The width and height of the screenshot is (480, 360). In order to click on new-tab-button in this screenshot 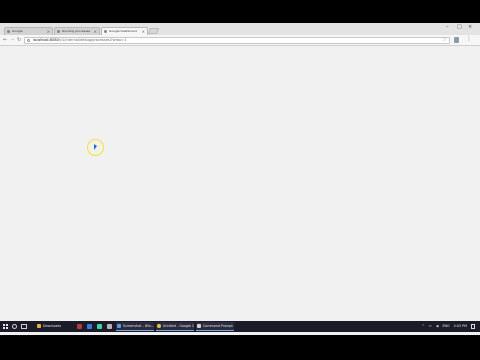, I will do `click(153, 31)`.